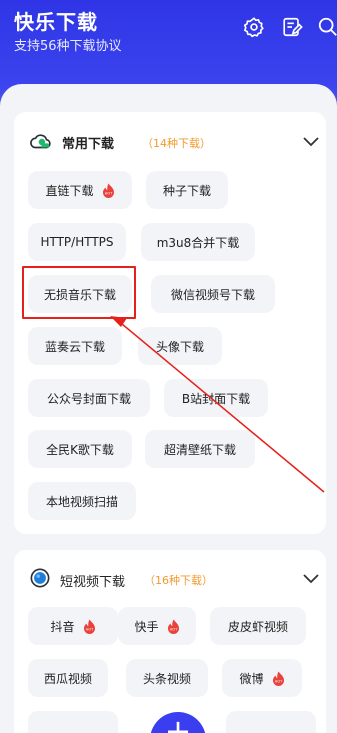 Image resolution: width=337 pixels, height=733 pixels. I want to click on download-item: 公众号封面下载, so click(89, 398).